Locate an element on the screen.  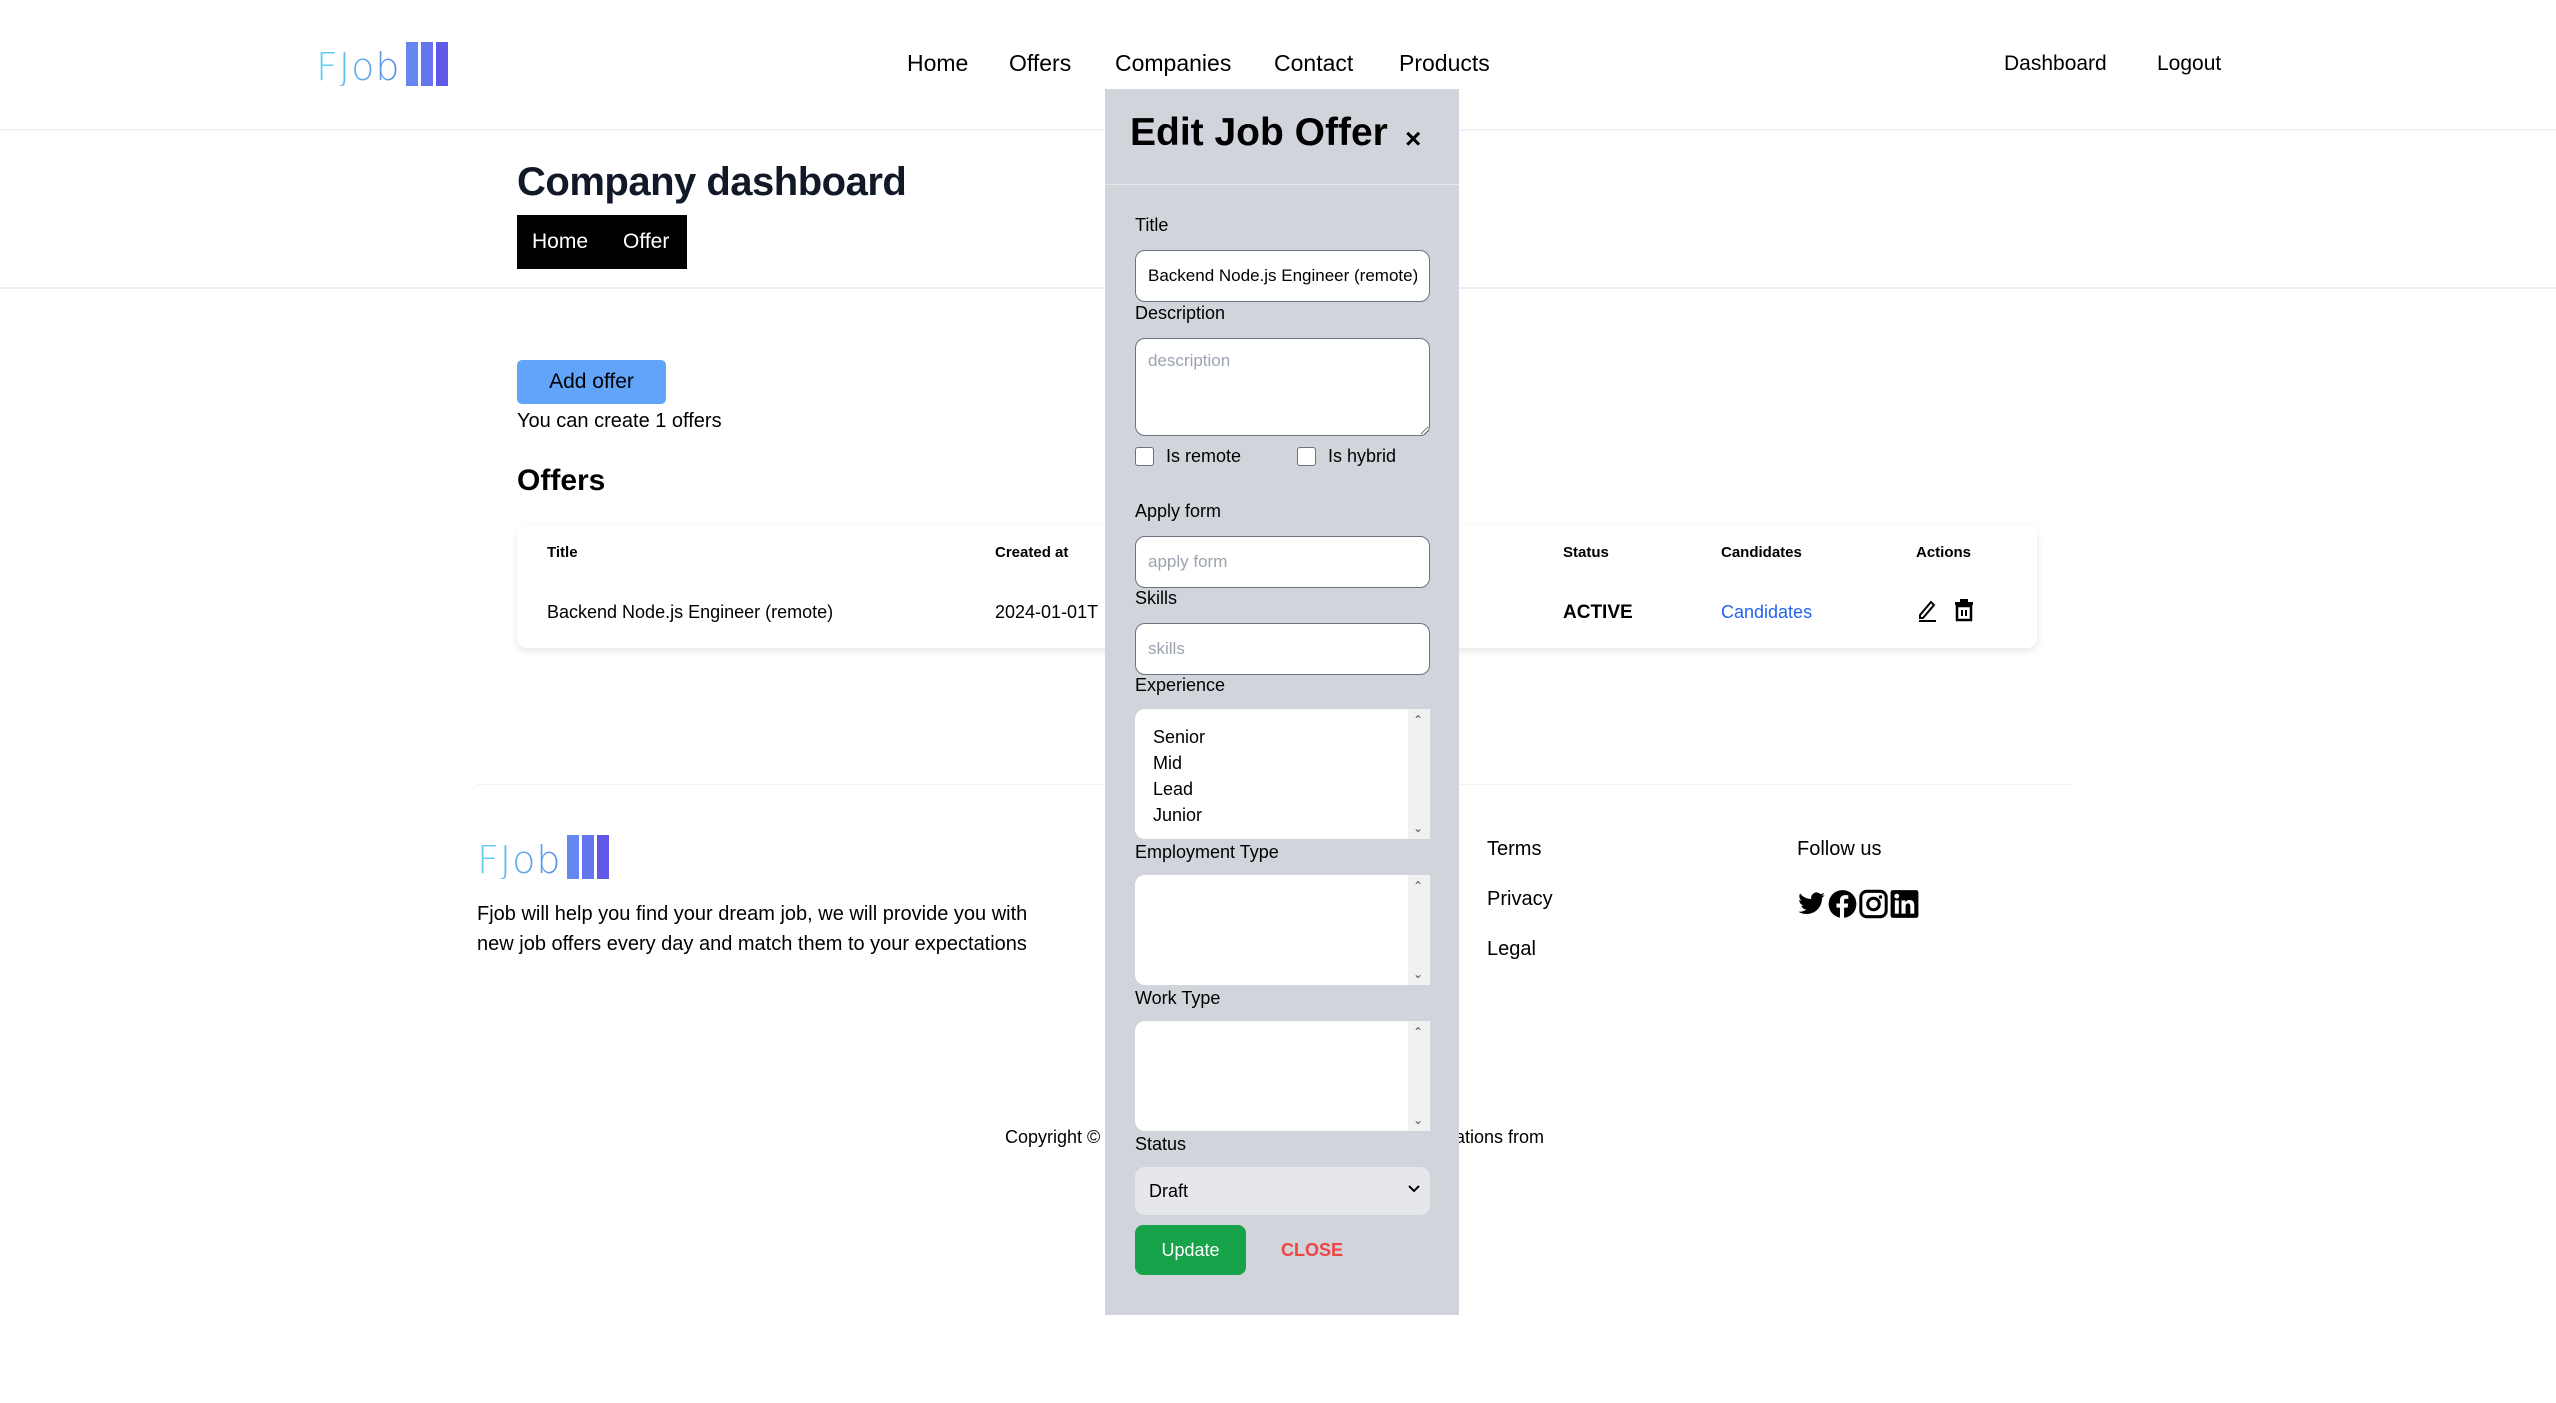
cell-title: Backend Node.js Engineer (remote) is located at coordinates (690, 612).